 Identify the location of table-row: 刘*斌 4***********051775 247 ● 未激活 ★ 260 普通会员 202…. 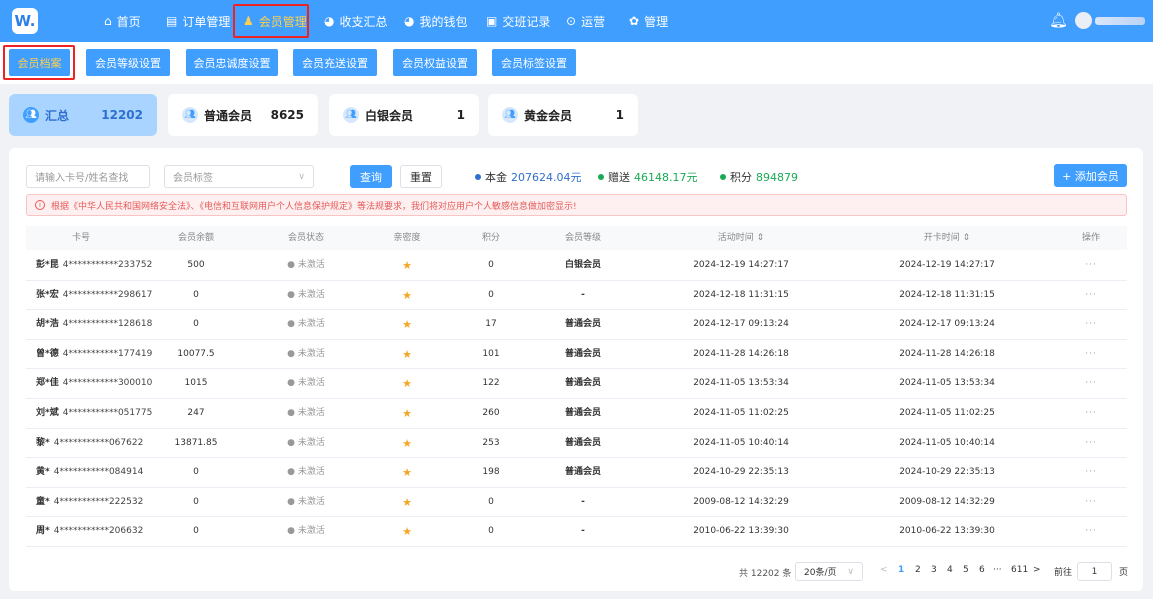
(576, 414).